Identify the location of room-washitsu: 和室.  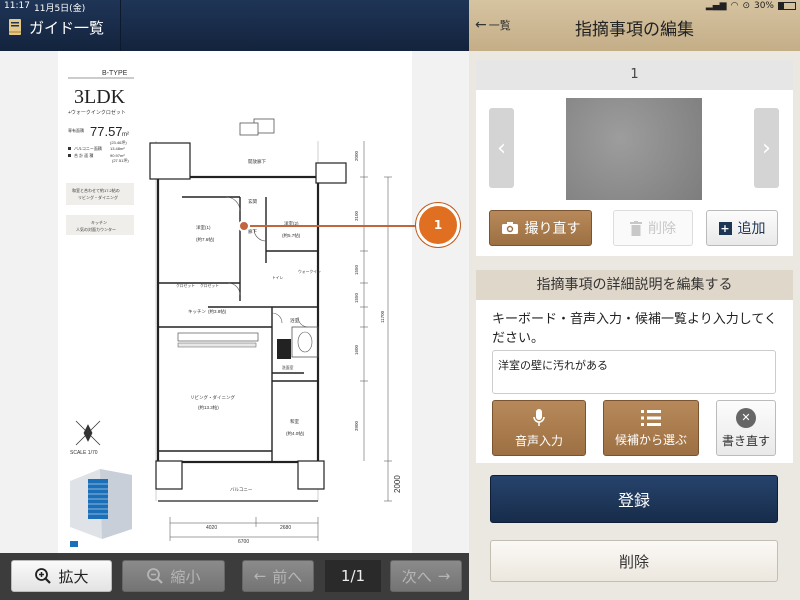
(294, 421).